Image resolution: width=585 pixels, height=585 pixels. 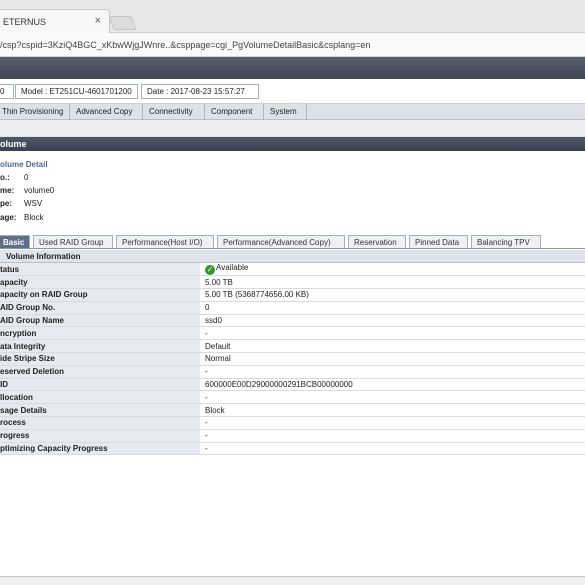 I want to click on table-row: ide Stripe Size Normal, so click(x=292, y=359).